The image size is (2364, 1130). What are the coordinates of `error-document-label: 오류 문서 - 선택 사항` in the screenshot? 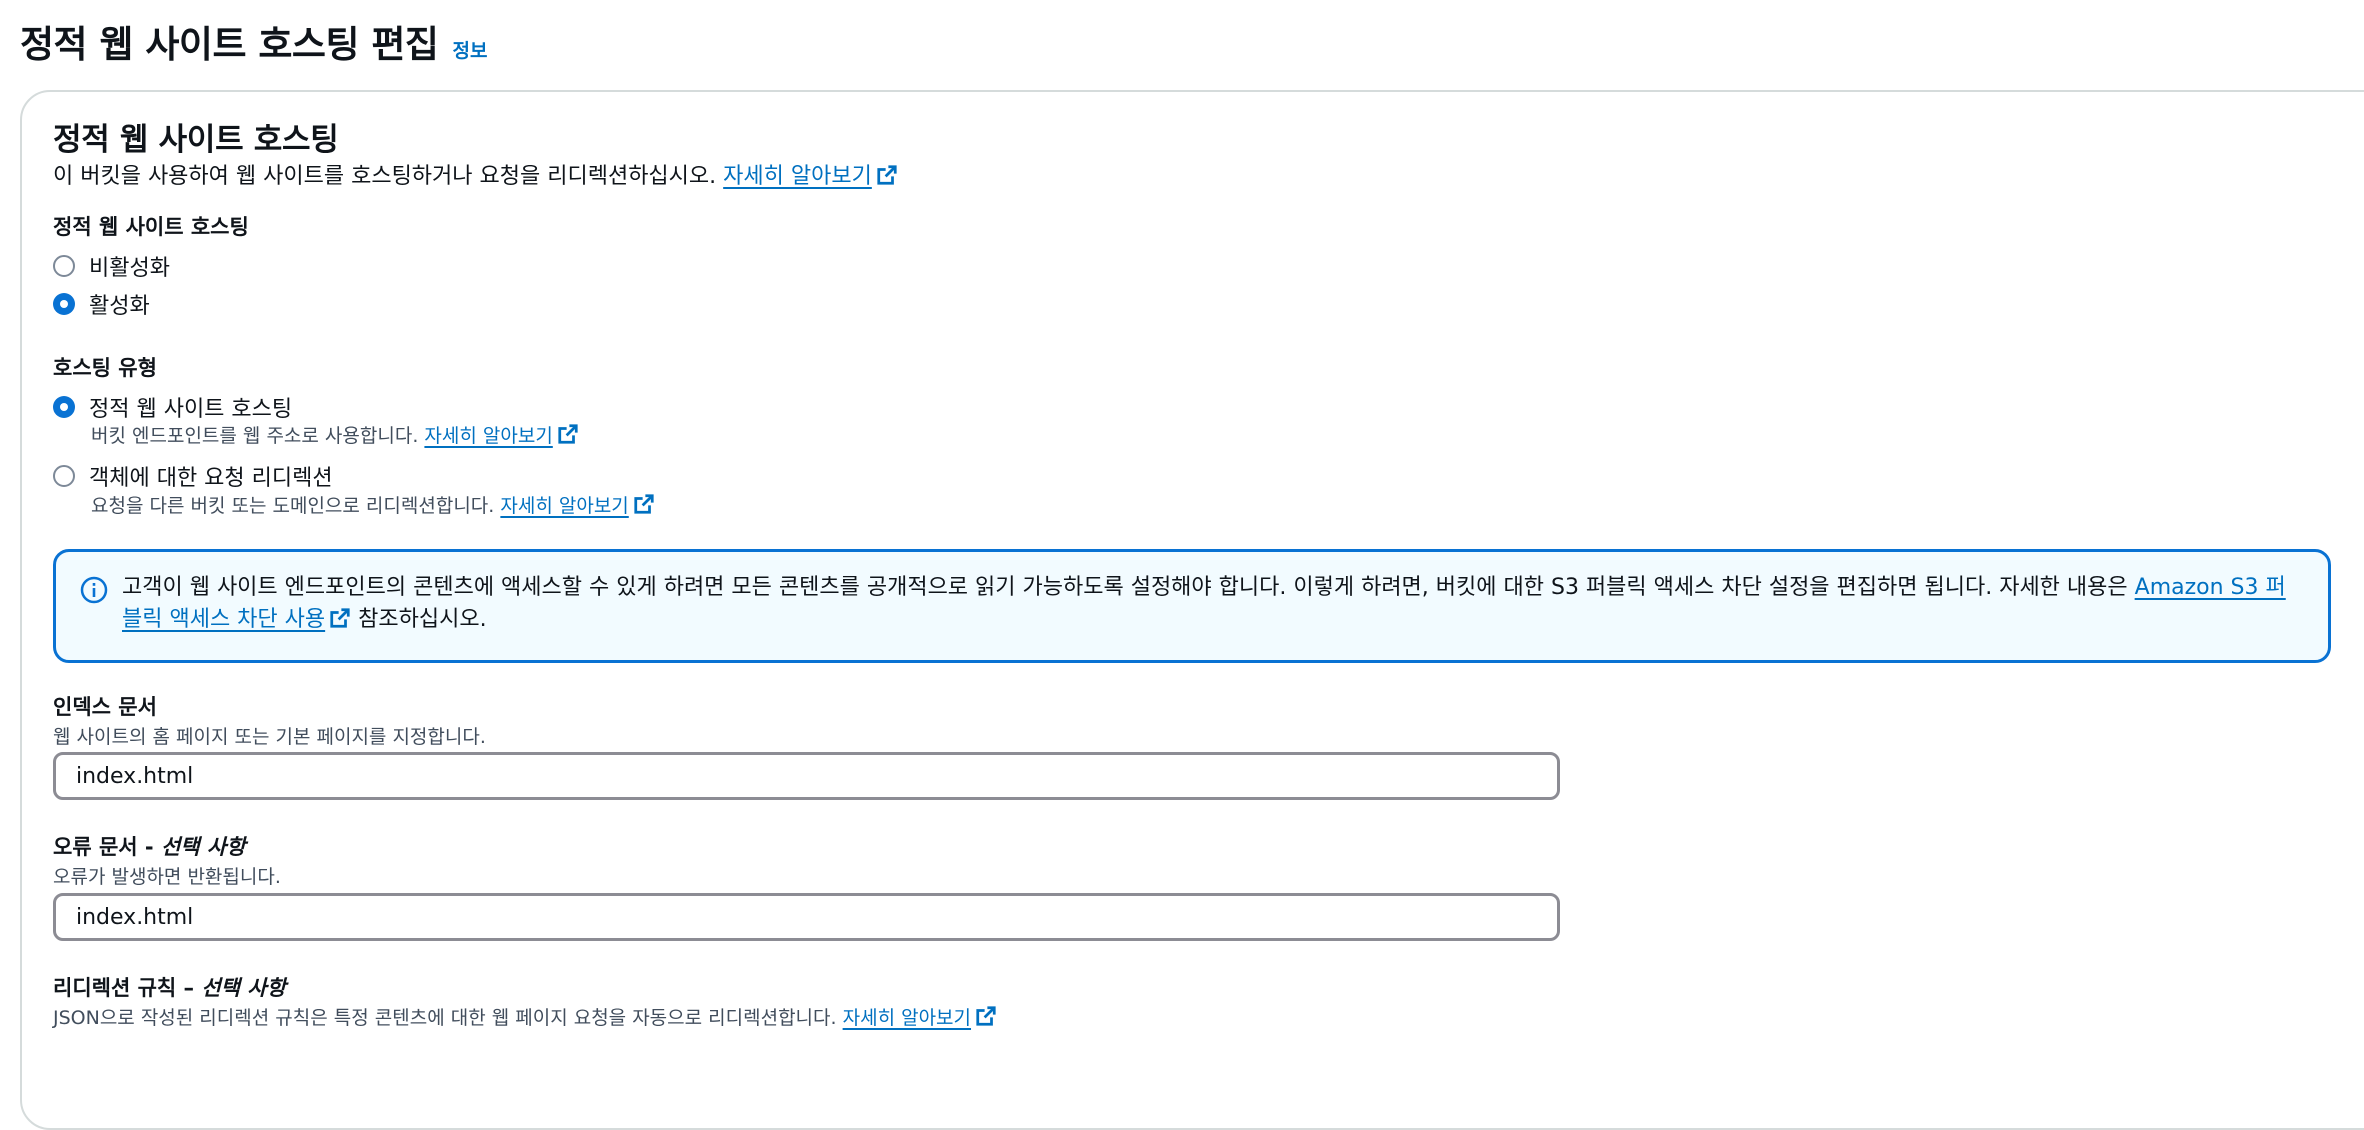 It's located at (149, 847).